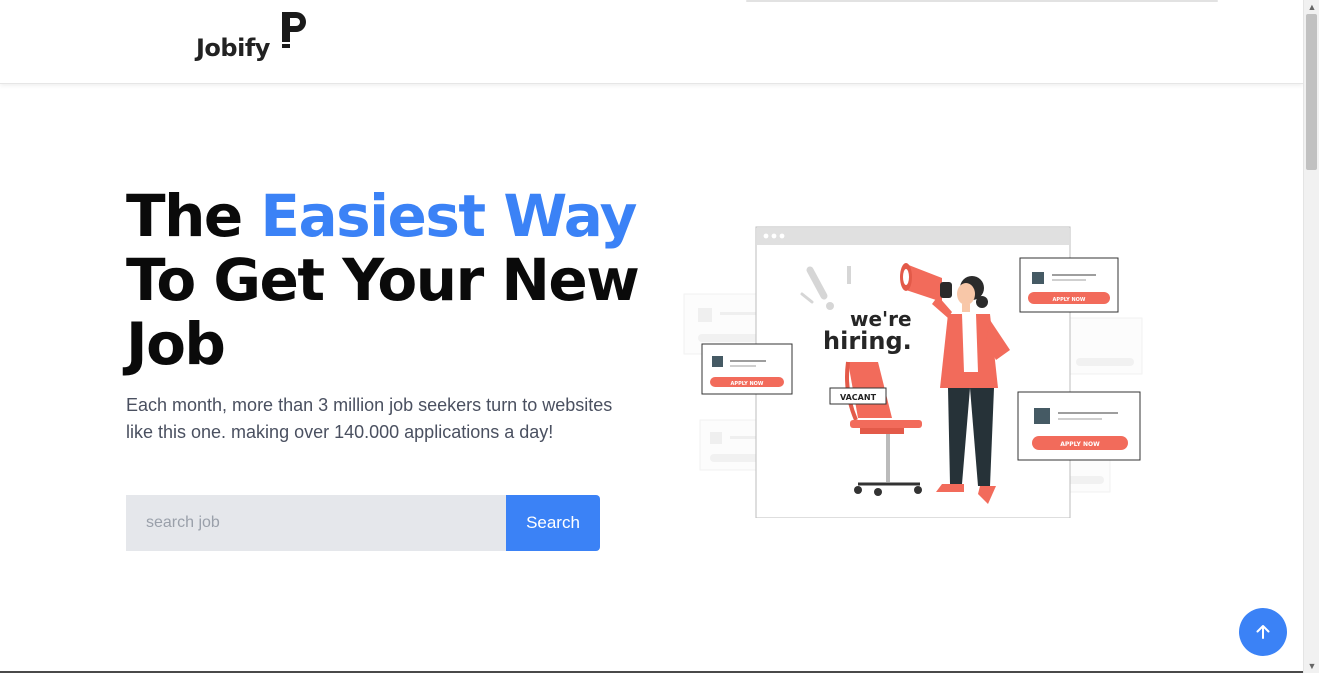 This screenshot has width=1319, height=673. What do you see at coordinates (553, 523) in the screenshot?
I see `search-button: Search` at bounding box center [553, 523].